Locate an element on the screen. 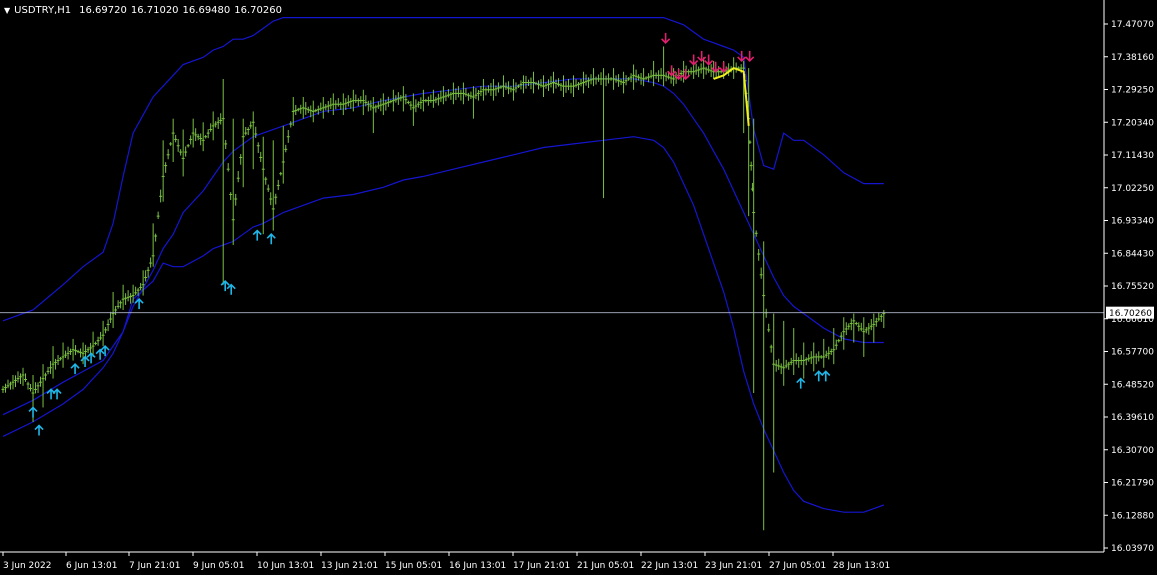 Image resolution: width=1157 pixels, height=575 pixels. price-tick-label: 17.20340 is located at coordinates (1132, 123).